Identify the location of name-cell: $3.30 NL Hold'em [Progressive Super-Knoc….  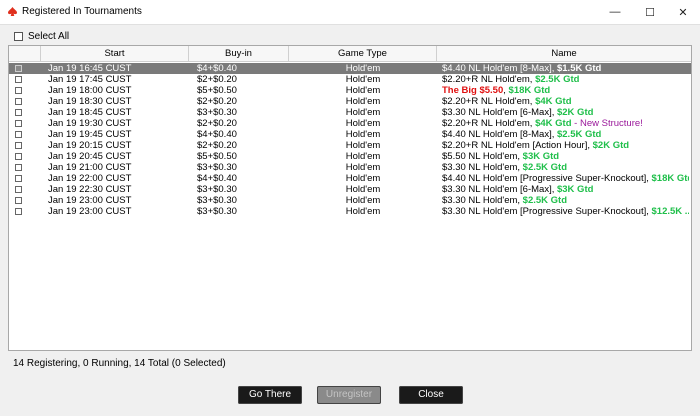
(565, 211).